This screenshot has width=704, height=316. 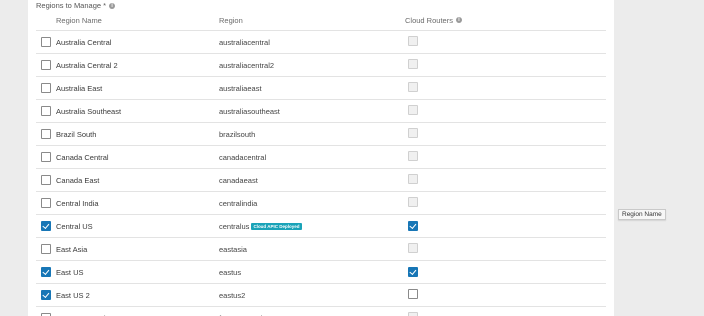 What do you see at coordinates (310, 88) in the screenshot?
I see `region-cell: australiaeast` at bounding box center [310, 88].